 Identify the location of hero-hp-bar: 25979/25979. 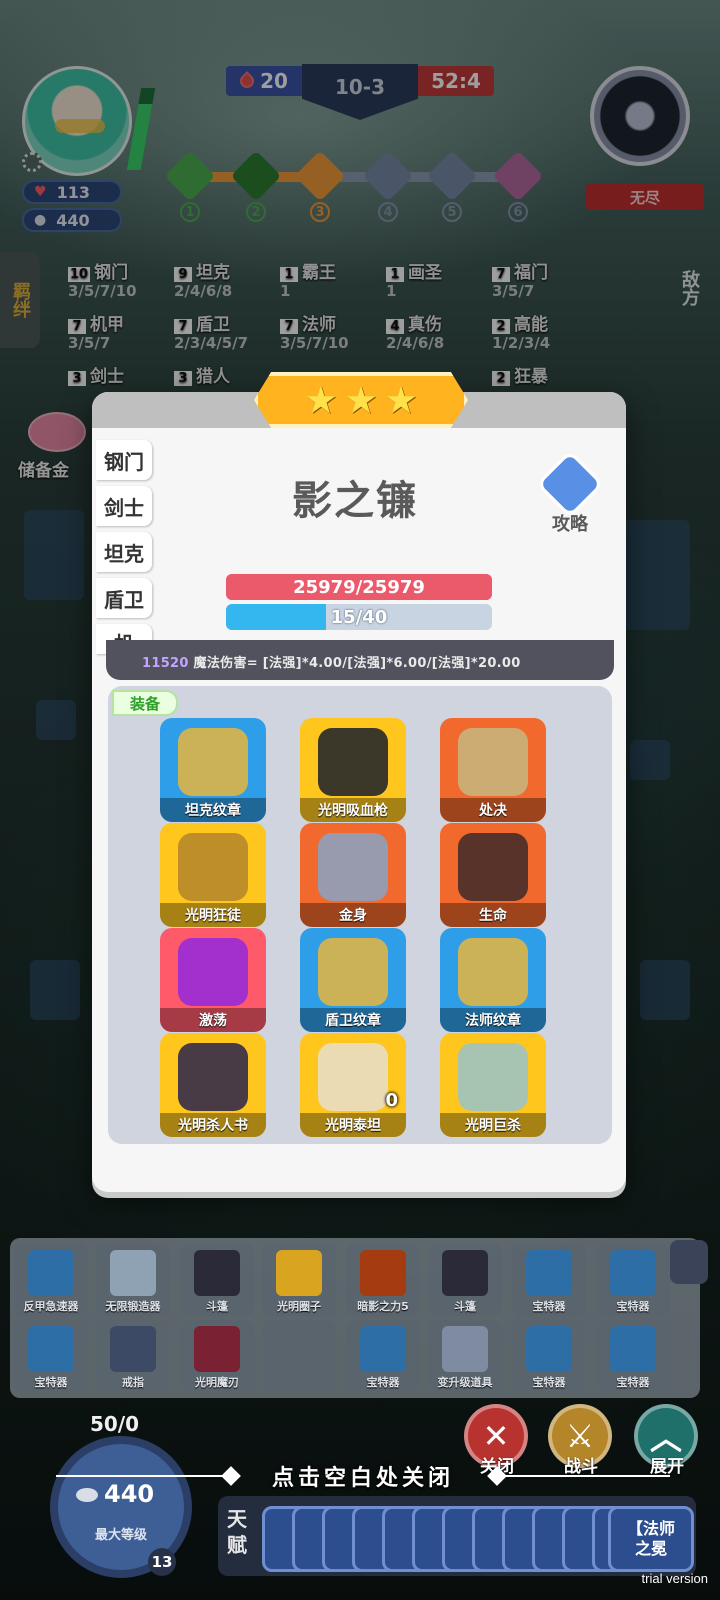
(359, 587).